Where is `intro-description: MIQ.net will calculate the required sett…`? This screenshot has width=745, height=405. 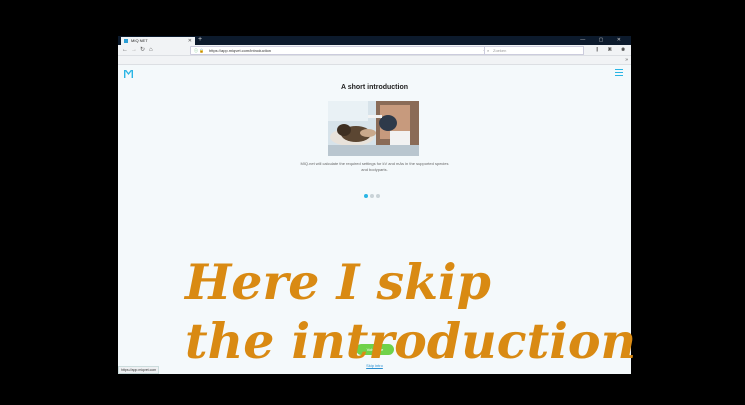 intro-description: MIQ.net will calculate the required sett… is located at coordinates (374, 166).